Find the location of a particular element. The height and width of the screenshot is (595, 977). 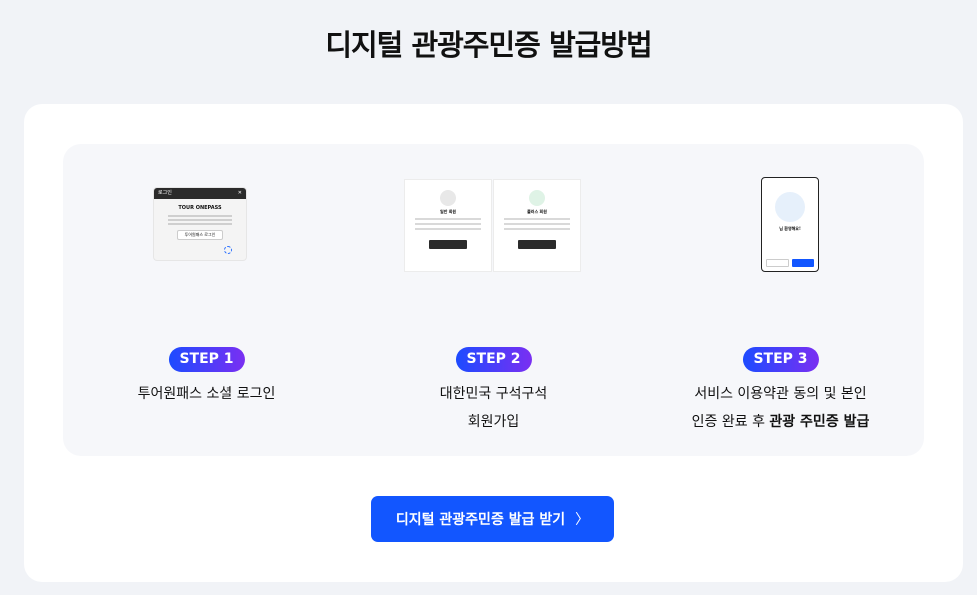

step-1-thumbnail: 로그인 ✕ TOUR ONEPASS 투어원패스 로그인 is located at coordinates (206, 263).